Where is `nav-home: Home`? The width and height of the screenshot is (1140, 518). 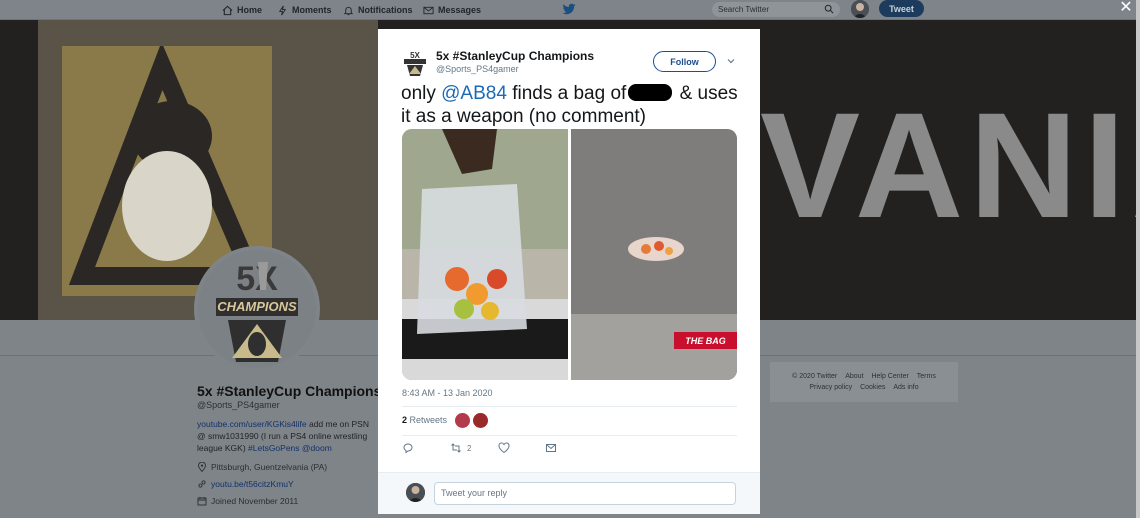
nav-home: Home is located at coordinates (242, 10).